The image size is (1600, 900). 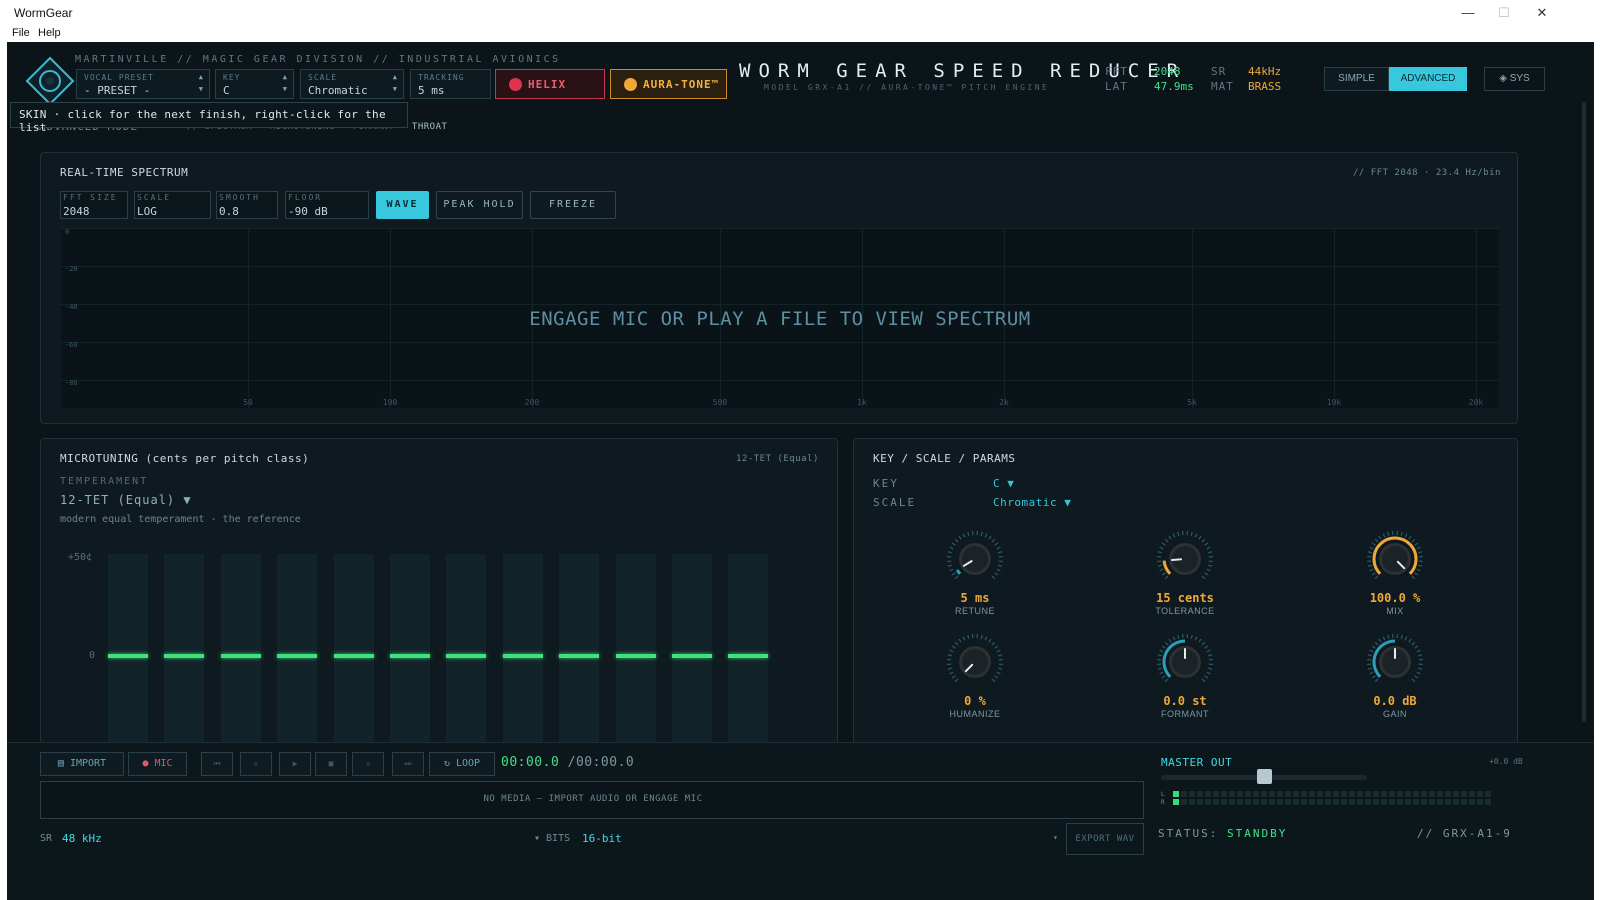 What do you see at coordinates (1188, 833) in the screenshot?
I see `status-label: STATUS:` at bounding box center [1188, 833].